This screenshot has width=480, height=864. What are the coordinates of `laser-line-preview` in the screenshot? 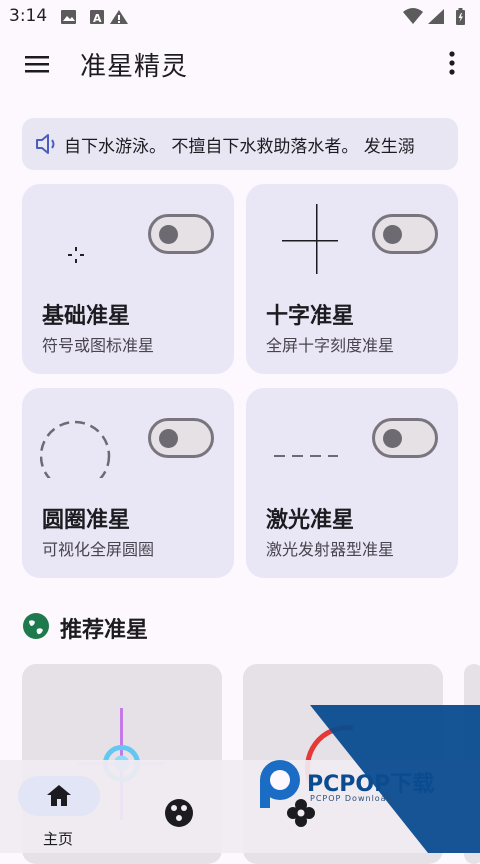 It's located at (303, 441).